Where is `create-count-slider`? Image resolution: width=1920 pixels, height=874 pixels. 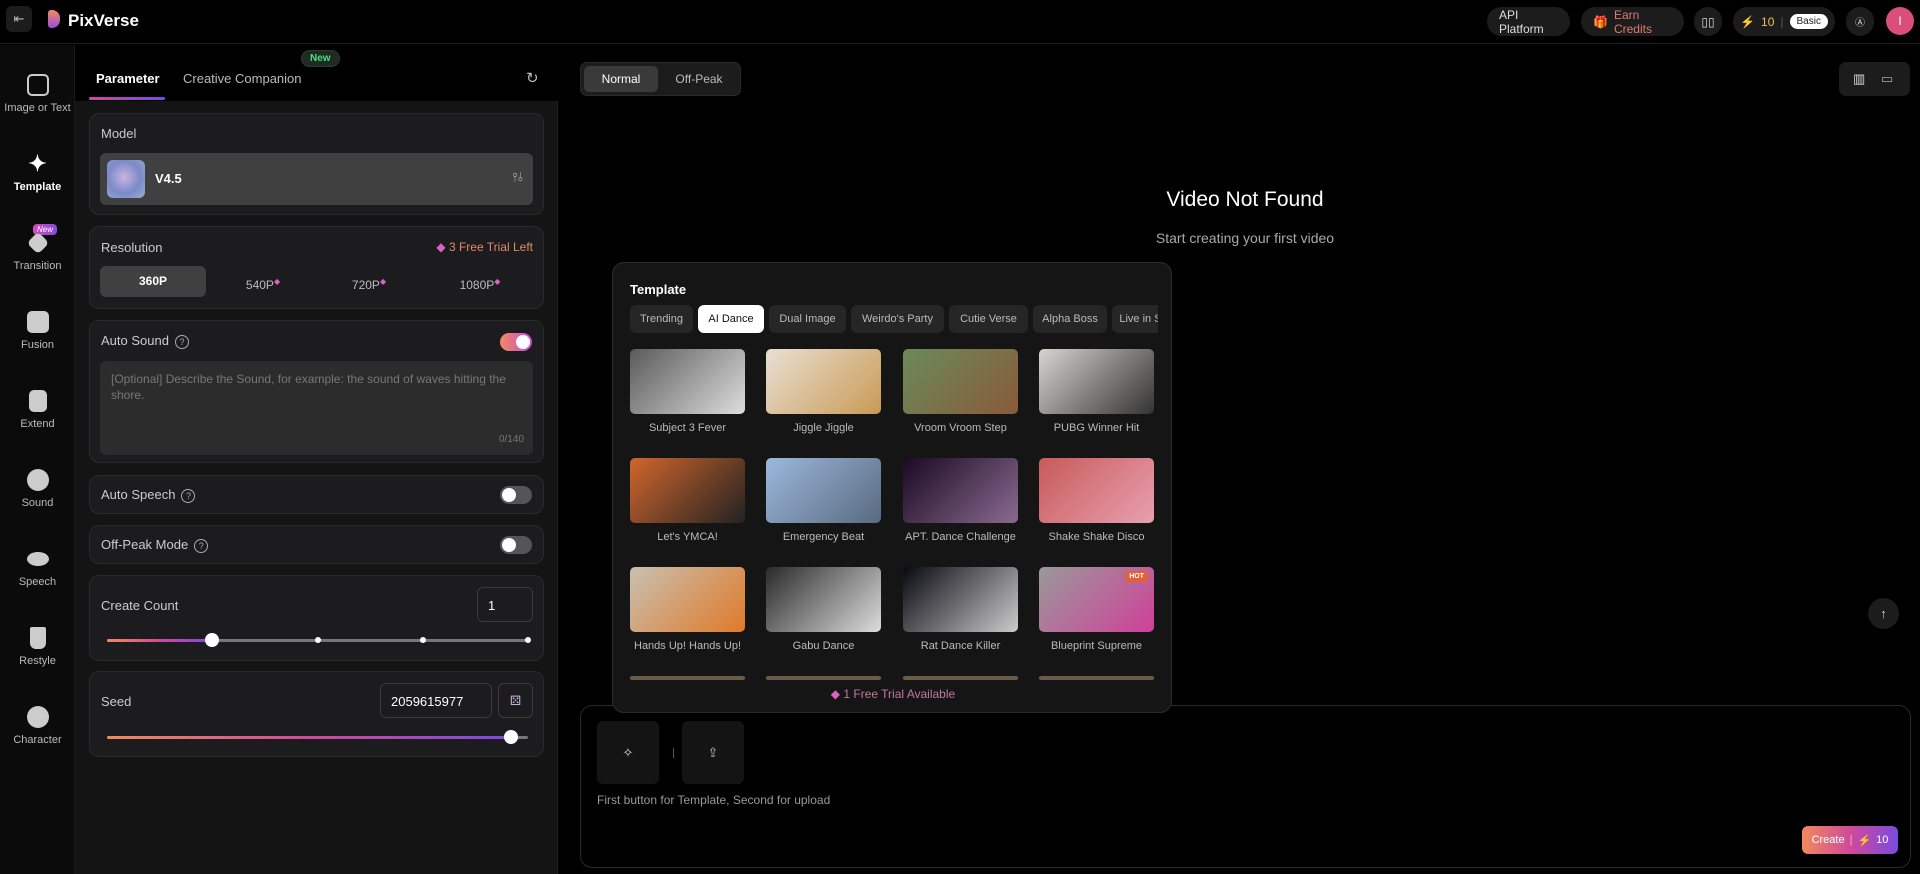 create-count-slider is located at coordinates (319, 640).